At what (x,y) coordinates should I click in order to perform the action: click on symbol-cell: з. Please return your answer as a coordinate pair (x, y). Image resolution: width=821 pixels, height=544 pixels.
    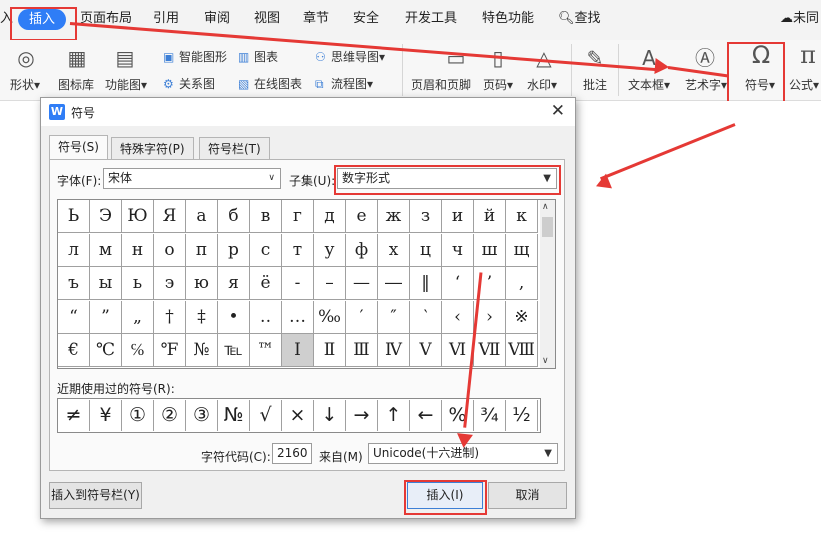
    Looking at the image, I should click on (426, 216).